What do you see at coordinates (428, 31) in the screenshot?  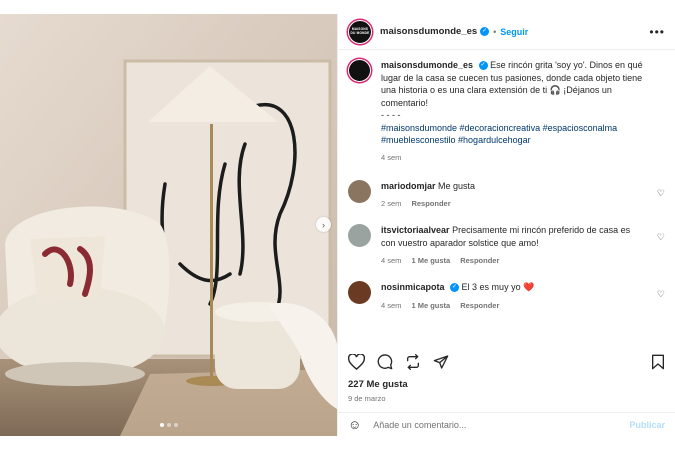 I see `author-username: maisonsdumonde_es` at bounding box center [428, 31].